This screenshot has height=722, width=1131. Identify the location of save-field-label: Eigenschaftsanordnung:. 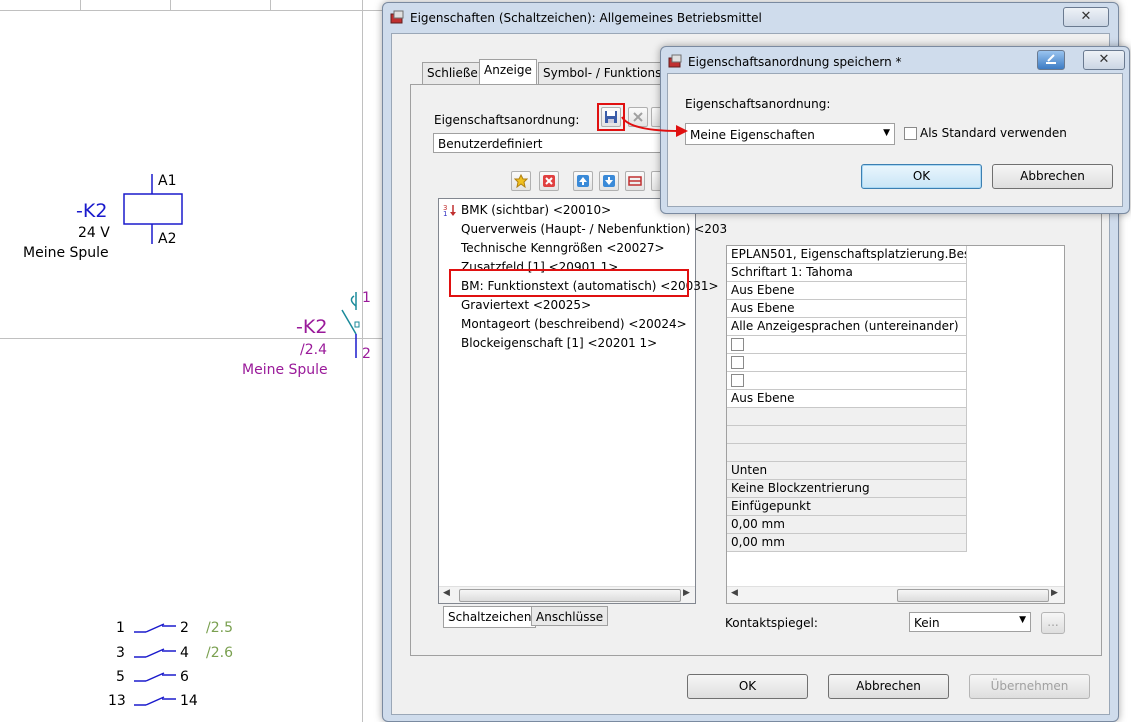
(758, 104).